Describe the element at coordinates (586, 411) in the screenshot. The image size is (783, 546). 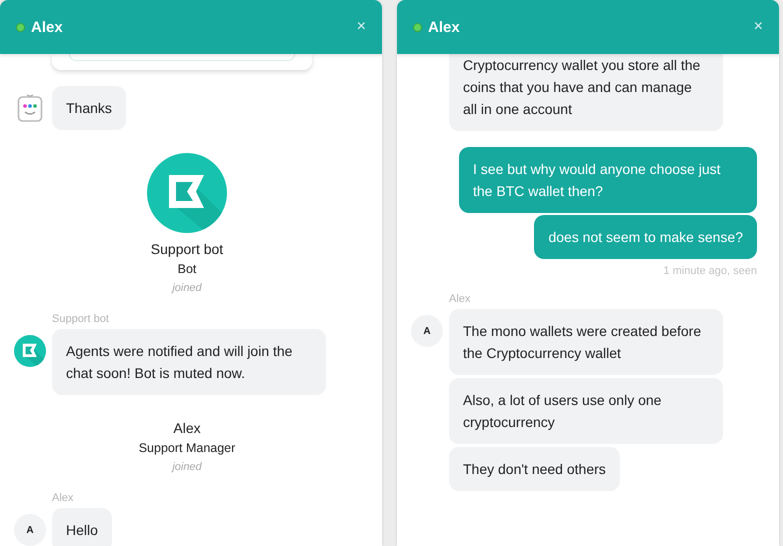
I see `message-bubble: Also, a lot of users use only one cryptocurrency` at that location.